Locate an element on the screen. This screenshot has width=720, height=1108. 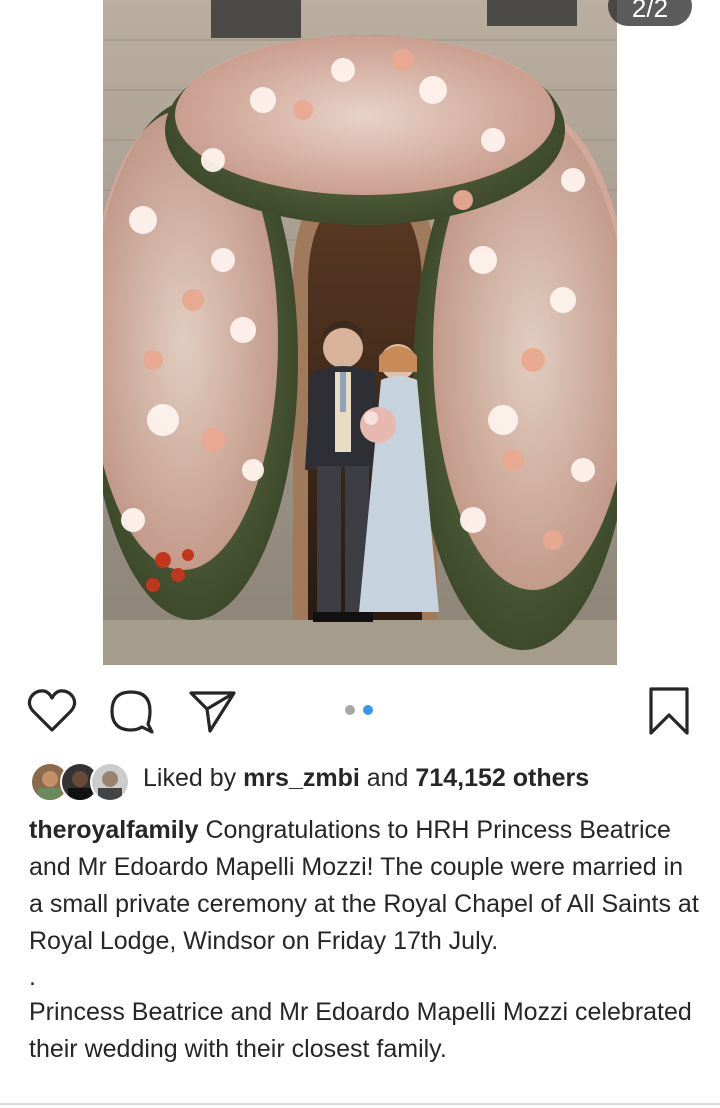
likes-row: Liked by mrs_zmbi and 714,152 others is located at coordinates (370, 781).